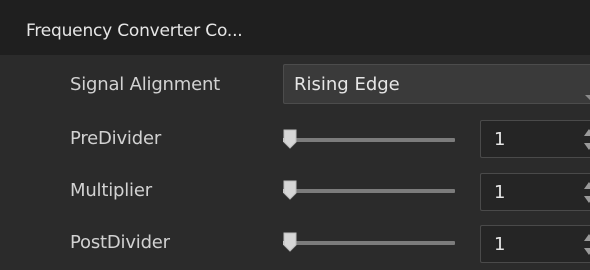 This screenshot has width=590, height=270. Describe the element at coordinates (535, 192) in the screenshot. I see `multiplier-spinbox: 1` at that location.